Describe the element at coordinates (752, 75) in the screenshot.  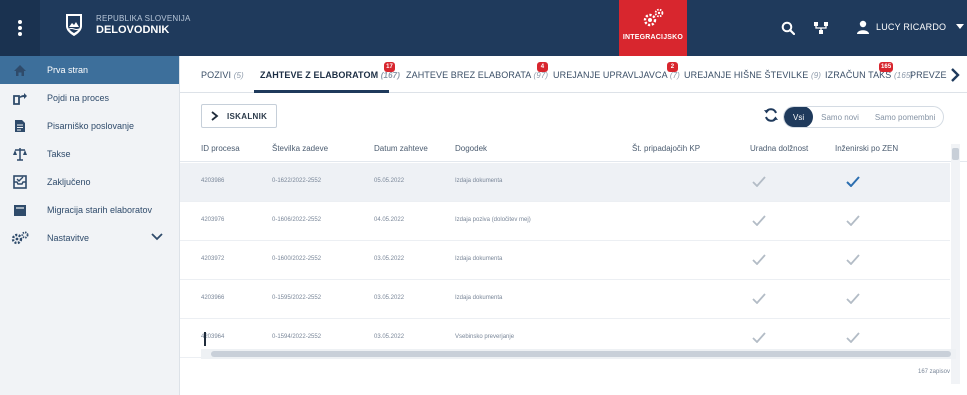
I see `tab-house-number-editing: UREJANJE HIŠNE ŠTEVILKE (9)` at that location.